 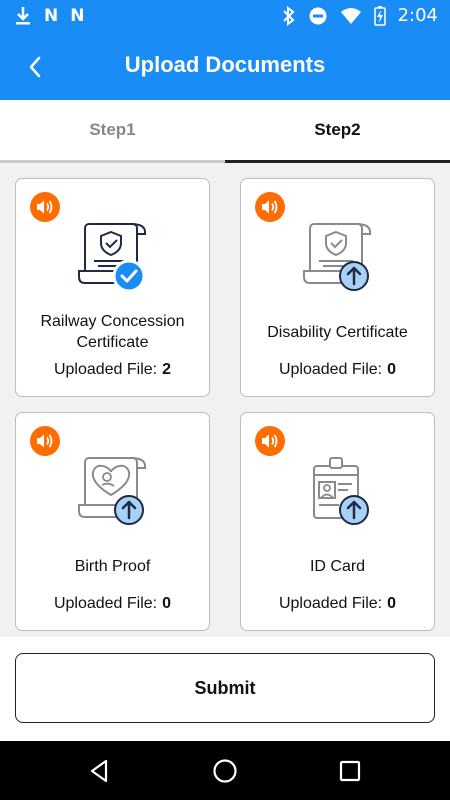 What do you see at coordinates (167, 369) in the screenshot?
I see `uploaded-count: 2` at bounding box center [167, 369].